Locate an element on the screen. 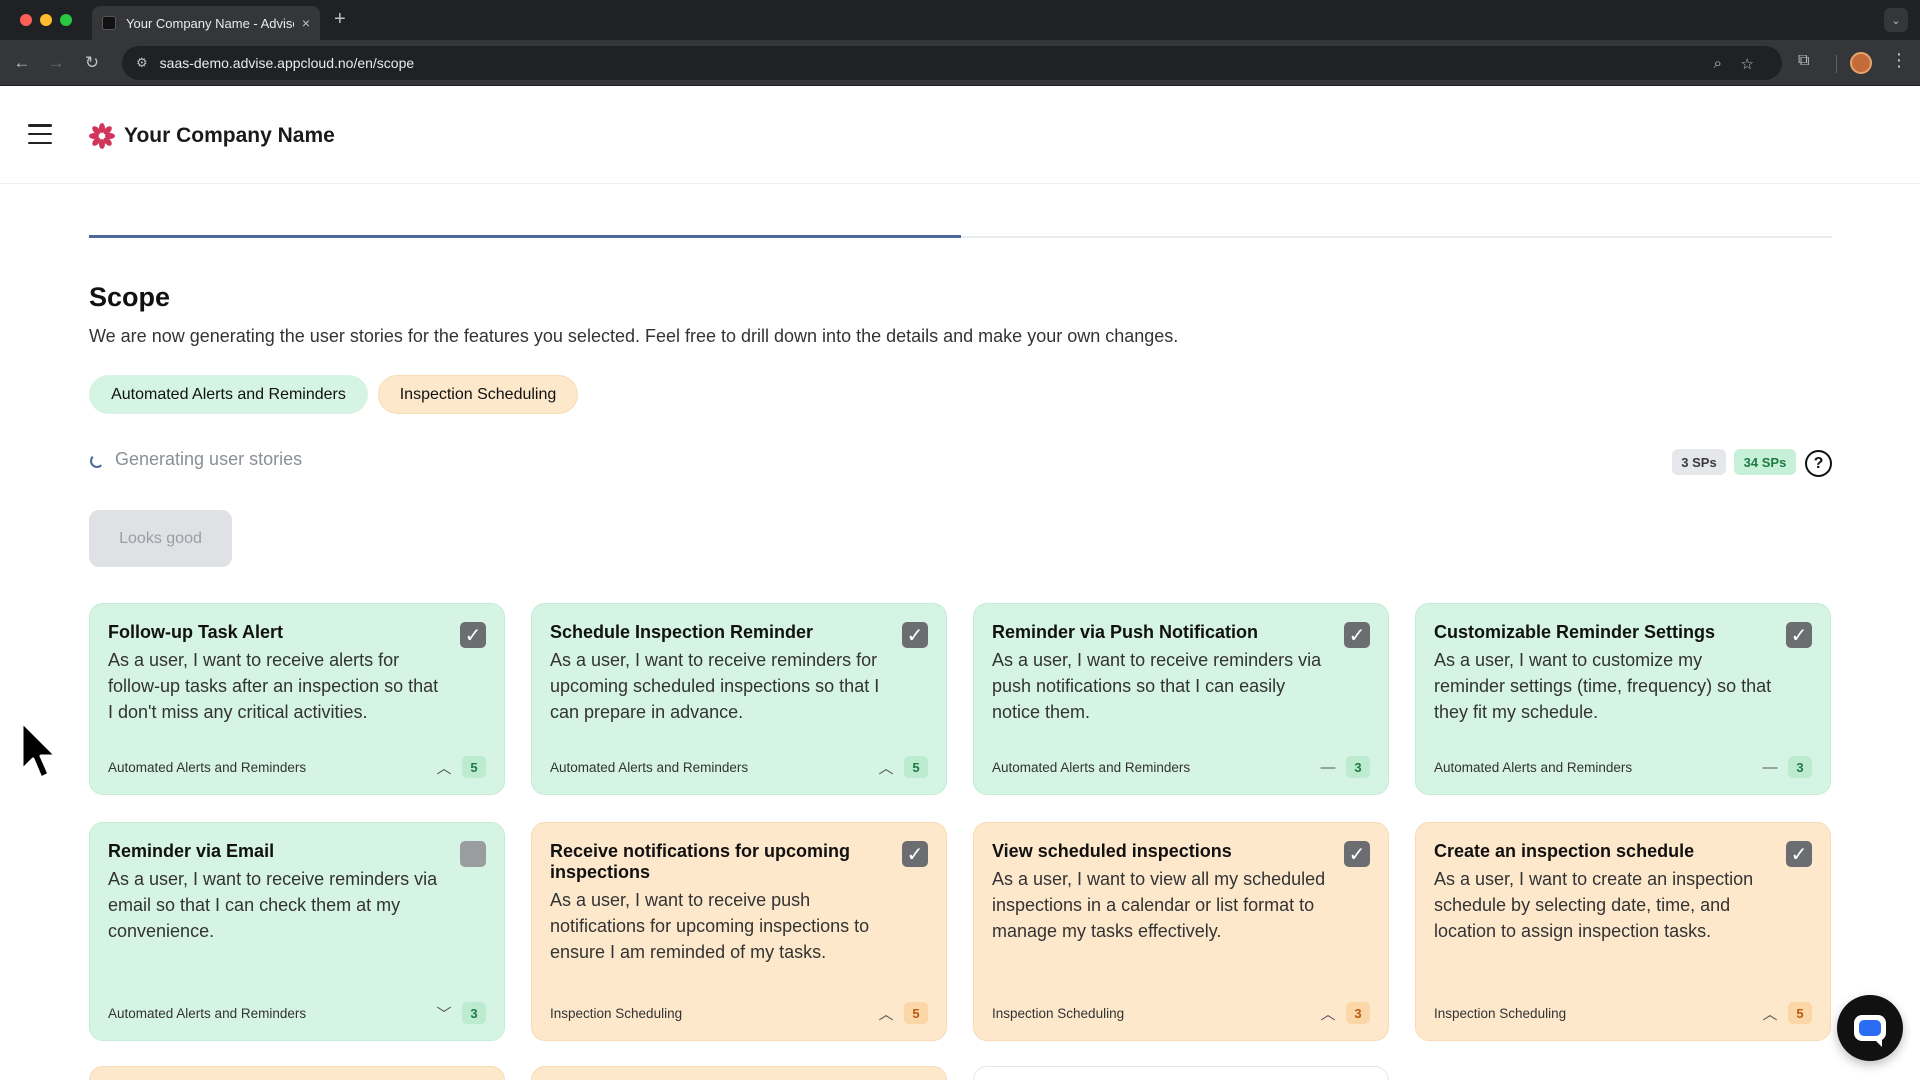  chat-bubble-icon is located at coordinates (1870, 1031).